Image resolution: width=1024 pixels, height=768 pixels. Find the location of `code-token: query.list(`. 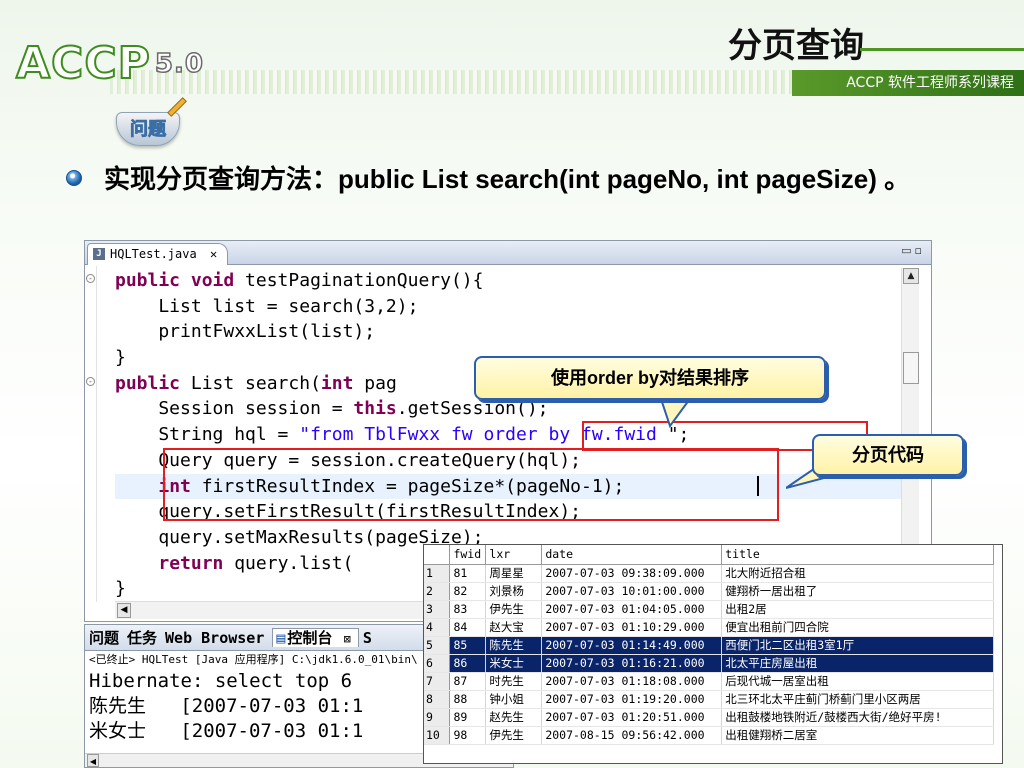

code-token: query.list( is located at coordinates (294, 563).